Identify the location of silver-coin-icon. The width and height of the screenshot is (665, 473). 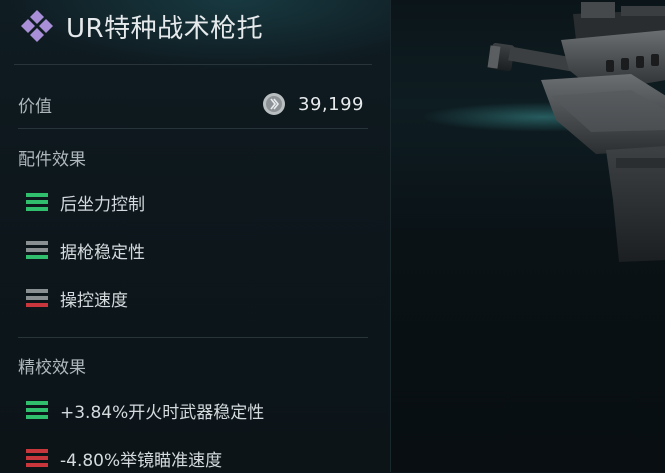
(274, 104).